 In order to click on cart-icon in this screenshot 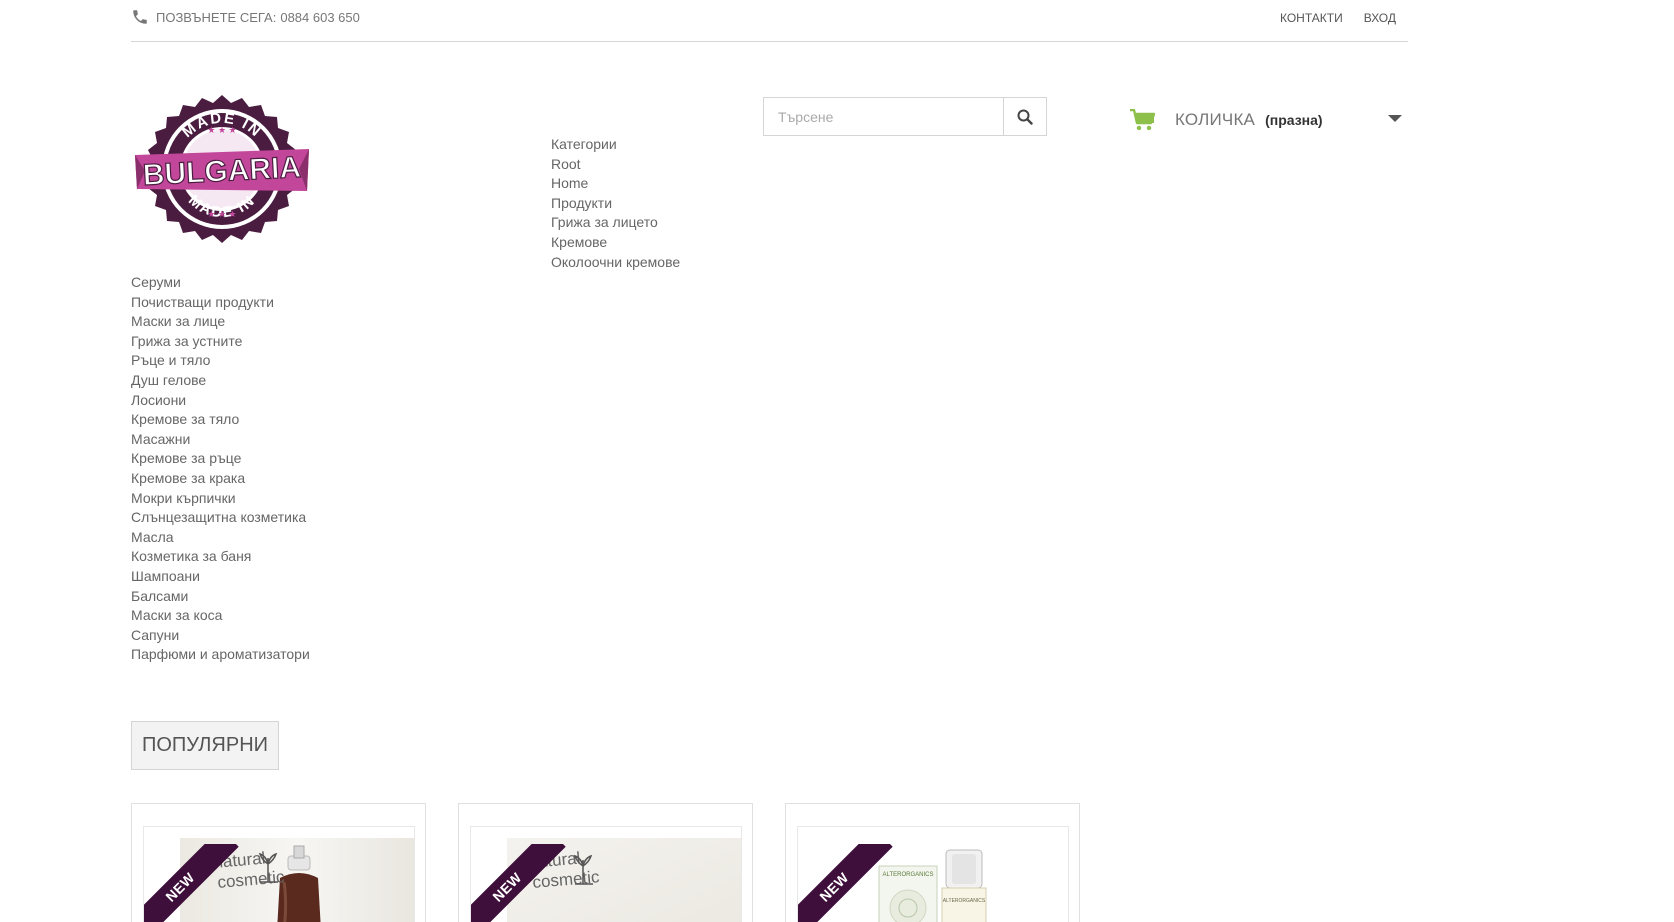, I will do `click(1143, 120)`.